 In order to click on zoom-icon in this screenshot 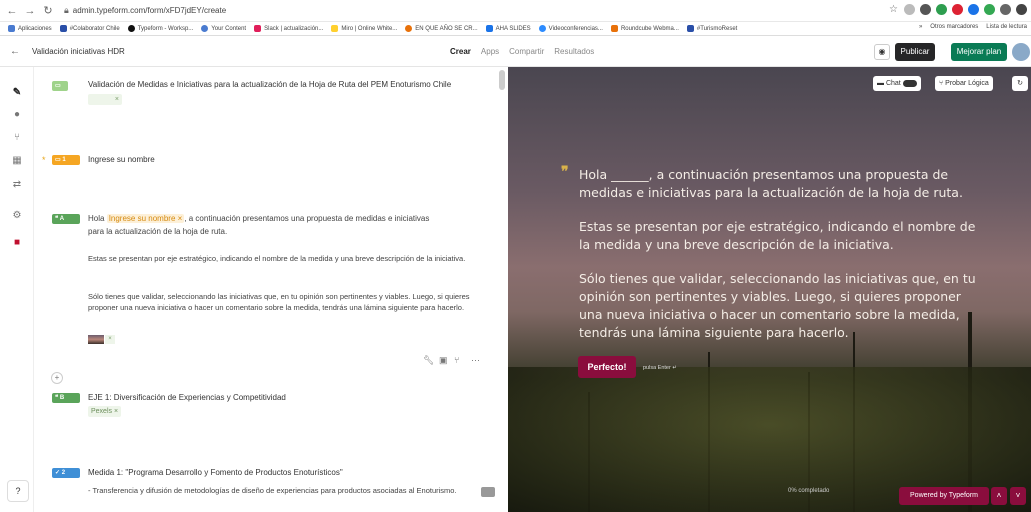, I will do `click(542, 28)`.